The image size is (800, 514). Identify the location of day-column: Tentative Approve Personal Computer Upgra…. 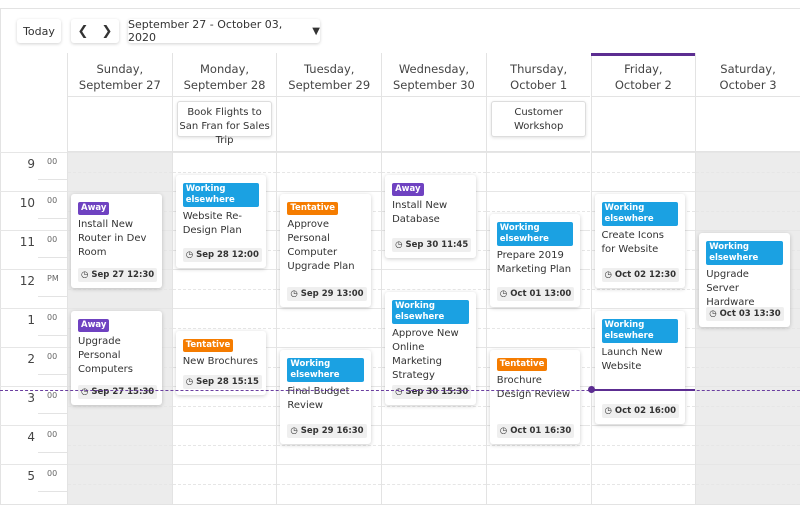
(329, 328).